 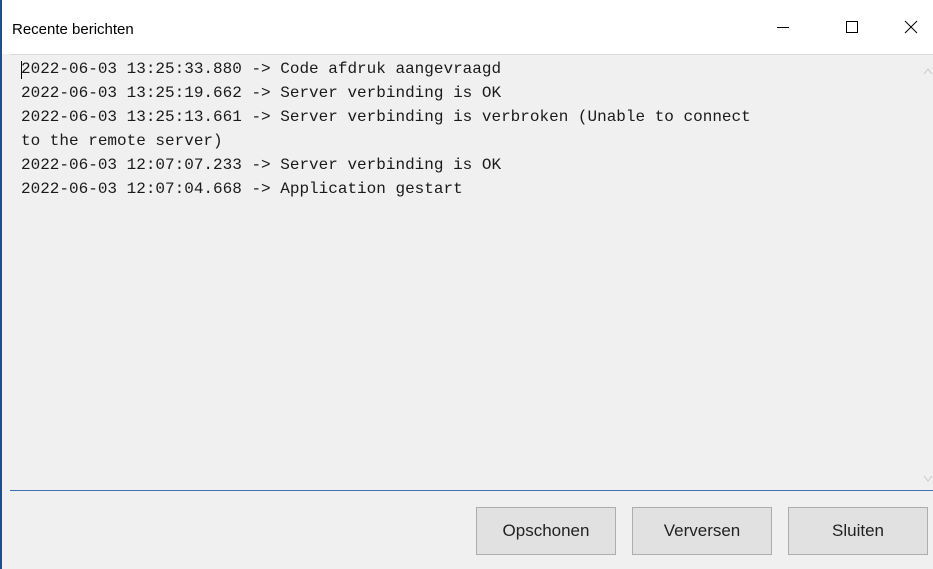 What do you see at coordinates (73, 29) in the screenshot?
I see `window-title: Recente berichten` at bounding box center [73, 29].